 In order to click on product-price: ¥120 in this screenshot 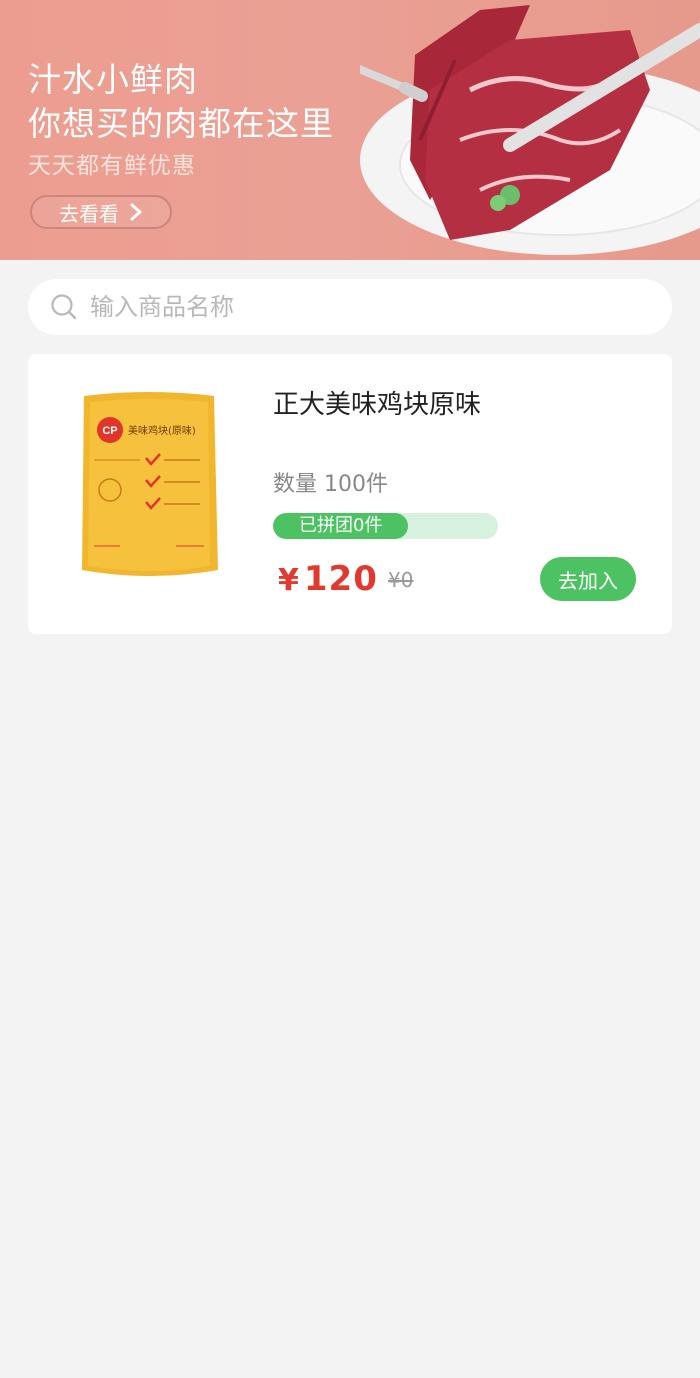, I will do `click(328, 579)`.